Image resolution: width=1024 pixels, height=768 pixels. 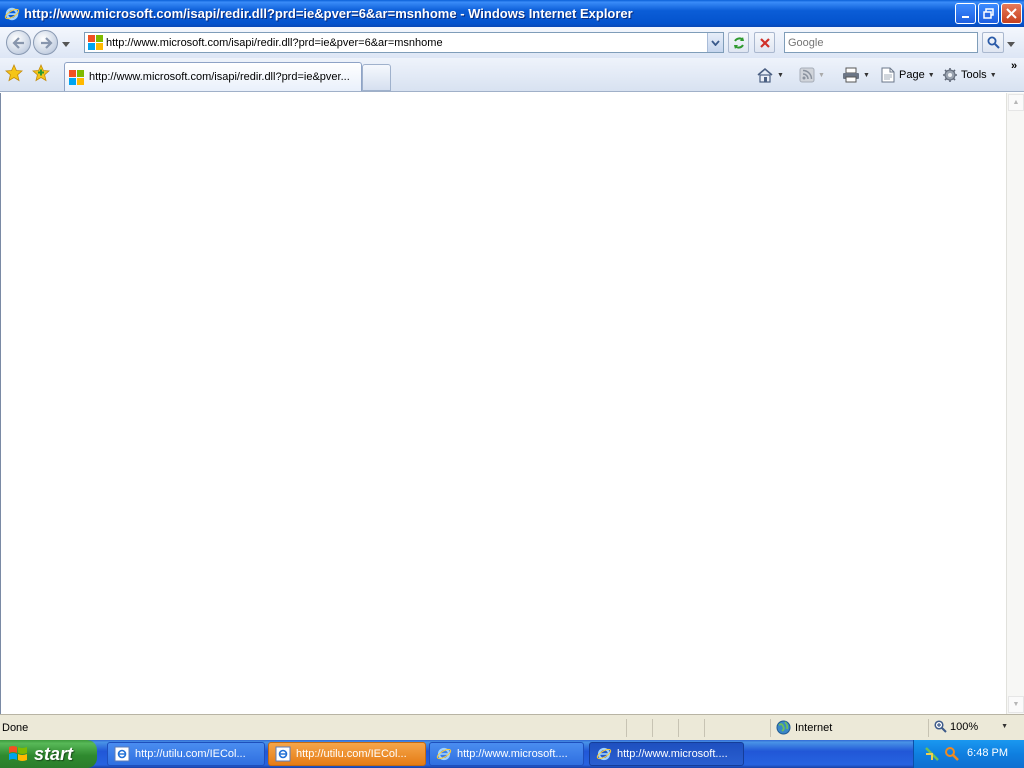 I want to click on restore-button, so click(x=988, y=13).